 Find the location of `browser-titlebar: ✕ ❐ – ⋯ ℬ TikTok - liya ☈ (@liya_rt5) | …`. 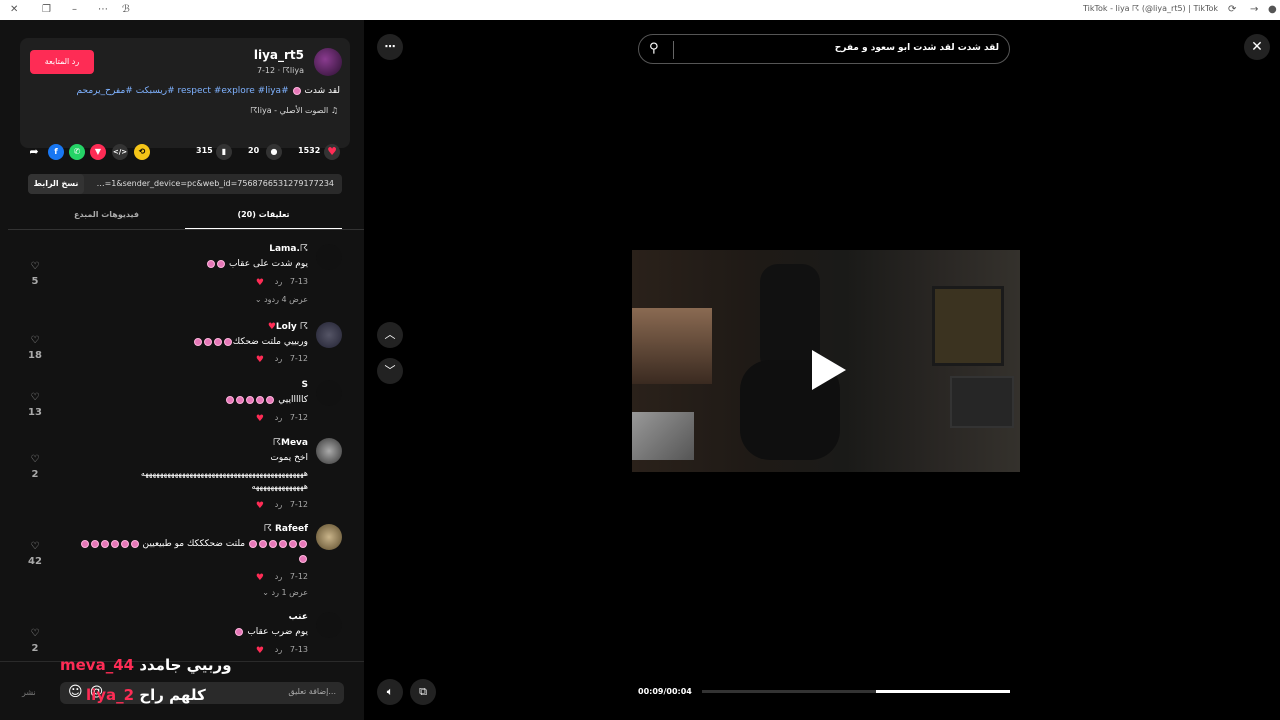

browser-titlebar: ✕ ❐ – ⋯ ℬ TikTok - liya ☈ (@liya_rt5) | … is located at coordinates (640, 10).